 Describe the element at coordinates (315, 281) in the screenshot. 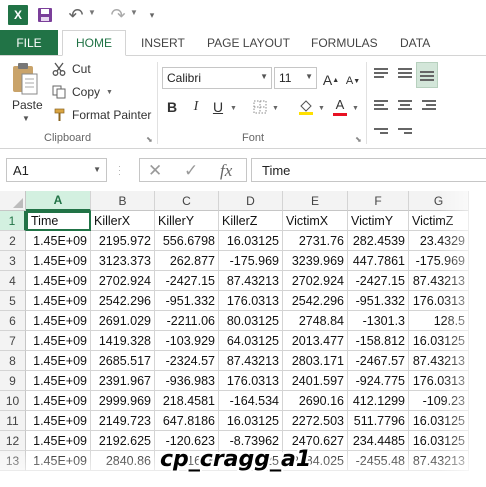

I see `cell: 2702.924` at that location.